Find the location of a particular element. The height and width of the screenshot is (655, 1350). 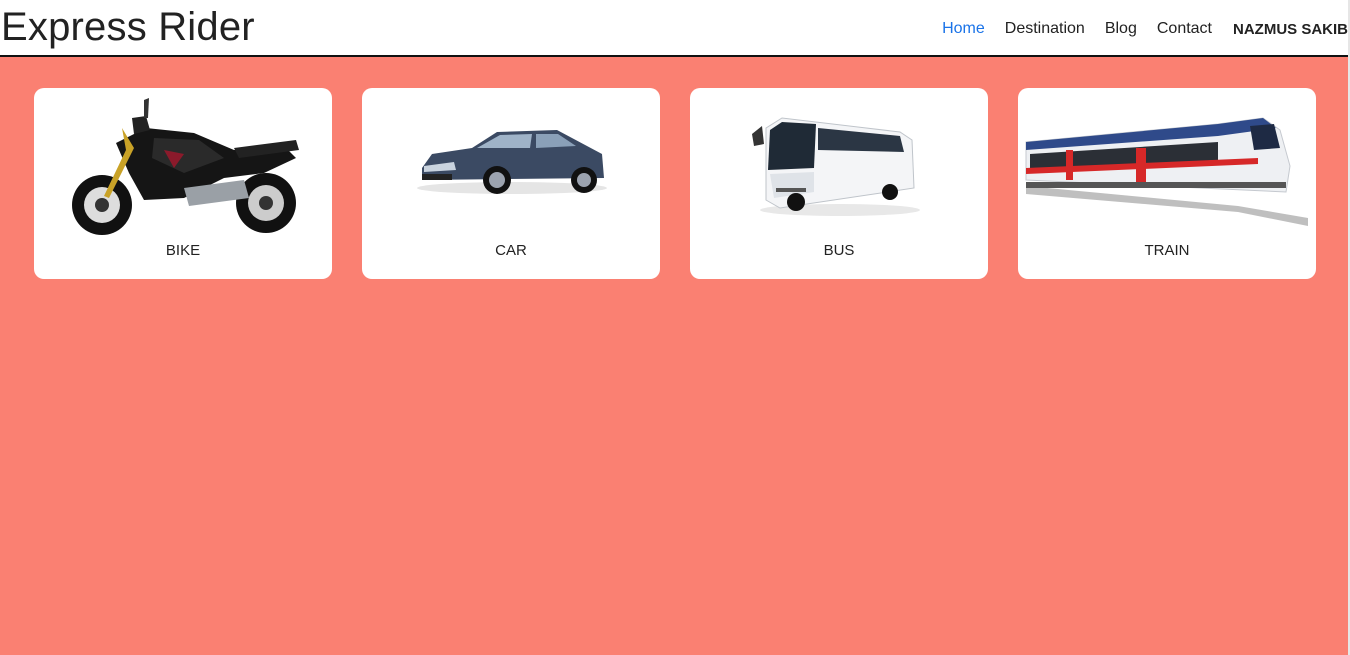

nav-contact: Contact is located at coordinates (1184, 29).